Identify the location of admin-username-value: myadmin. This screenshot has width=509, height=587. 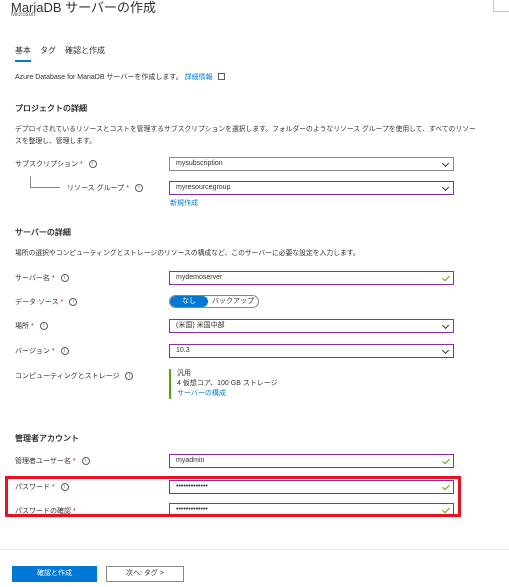
(190, 460).